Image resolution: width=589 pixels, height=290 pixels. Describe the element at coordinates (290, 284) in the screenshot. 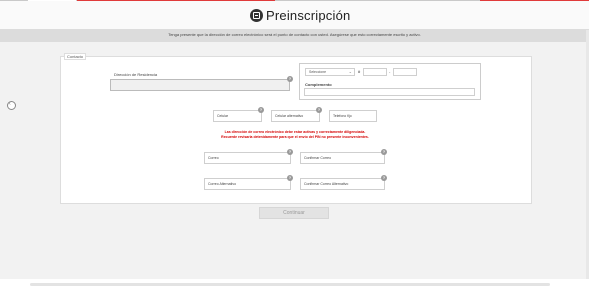

I see `horizontal-scrollbar` at that location.